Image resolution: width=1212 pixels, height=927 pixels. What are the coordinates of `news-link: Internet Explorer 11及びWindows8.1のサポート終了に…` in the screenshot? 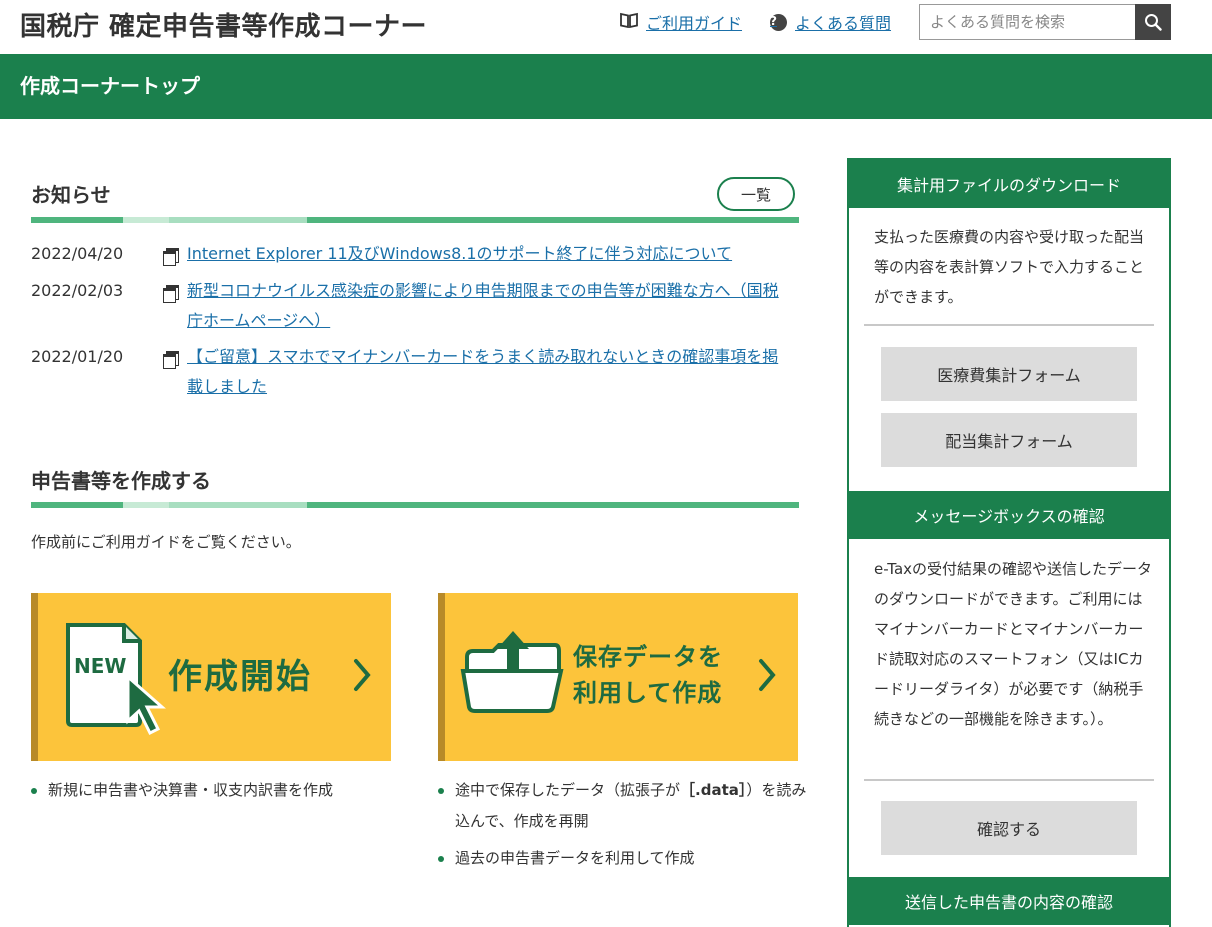 It's located at (487, 254).